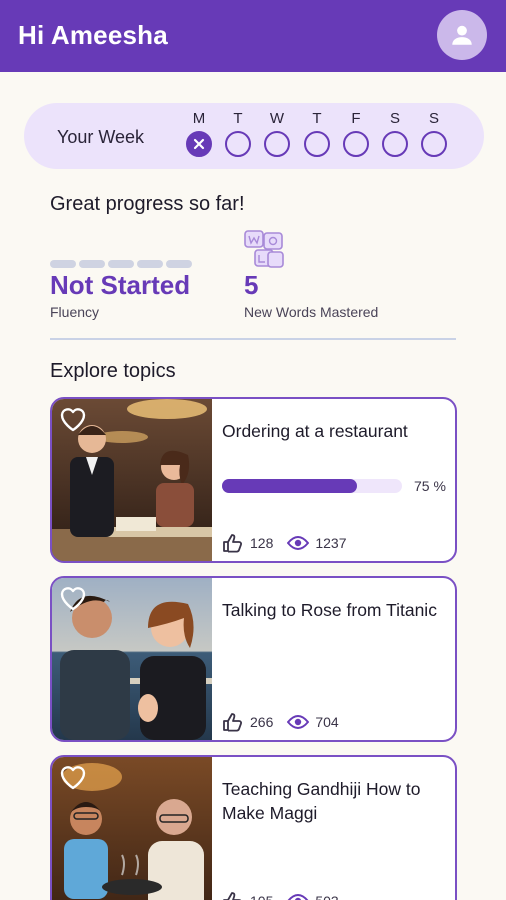 Image resolution: width=506 pixels, height=900 pixels. I want to click on day-friday: F, so click(356, 133).